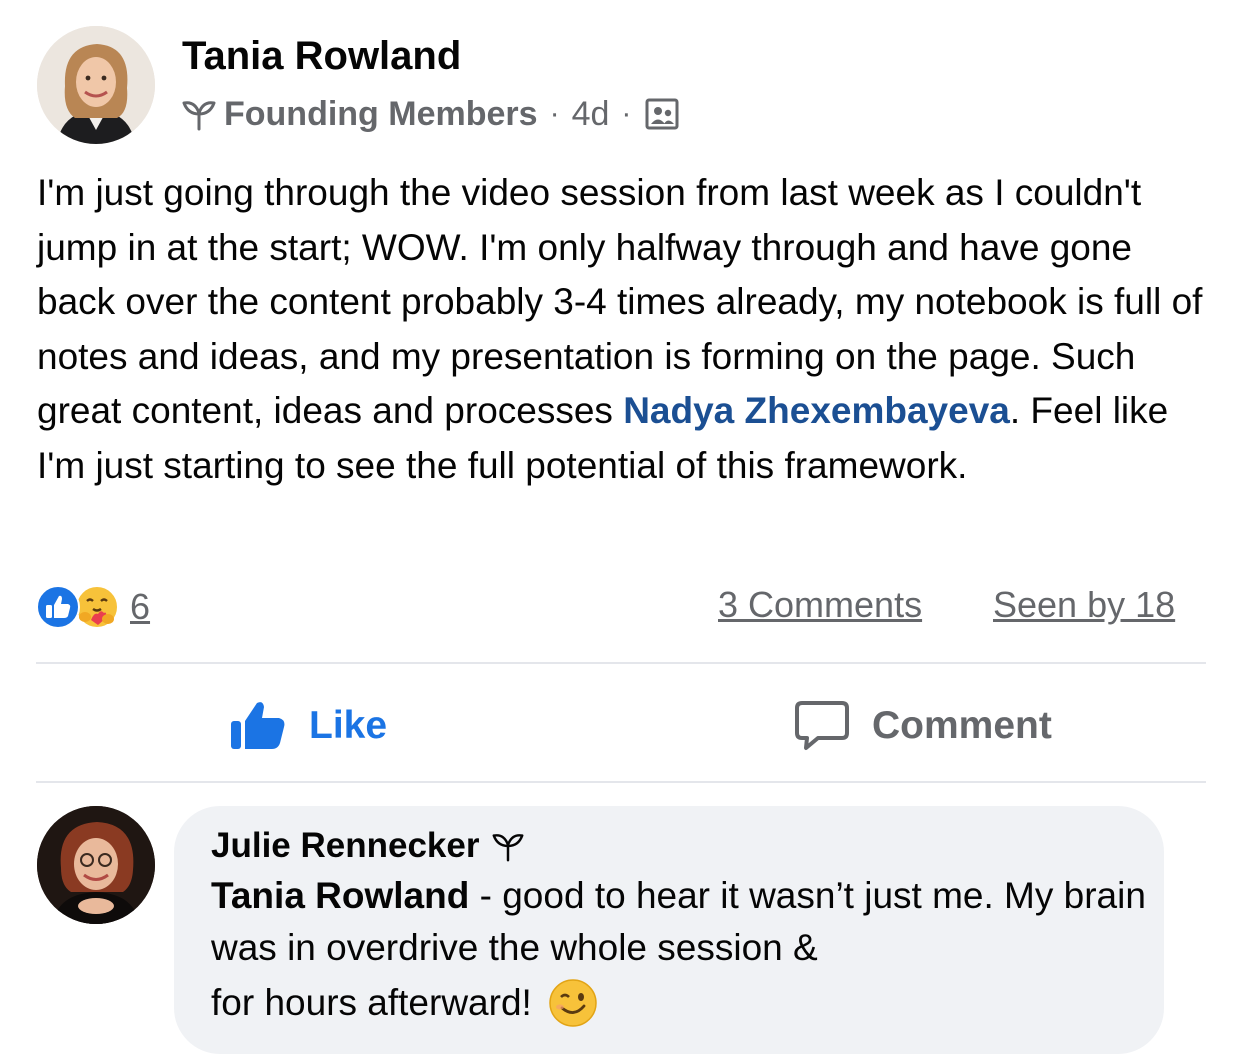  I want to click on post-time: 4d, so click(591, 114).